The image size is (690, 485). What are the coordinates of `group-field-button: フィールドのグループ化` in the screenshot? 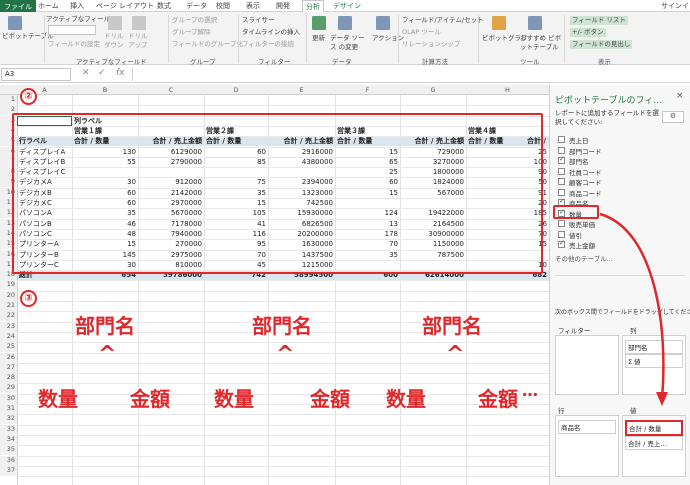 It's located at (207, 44).